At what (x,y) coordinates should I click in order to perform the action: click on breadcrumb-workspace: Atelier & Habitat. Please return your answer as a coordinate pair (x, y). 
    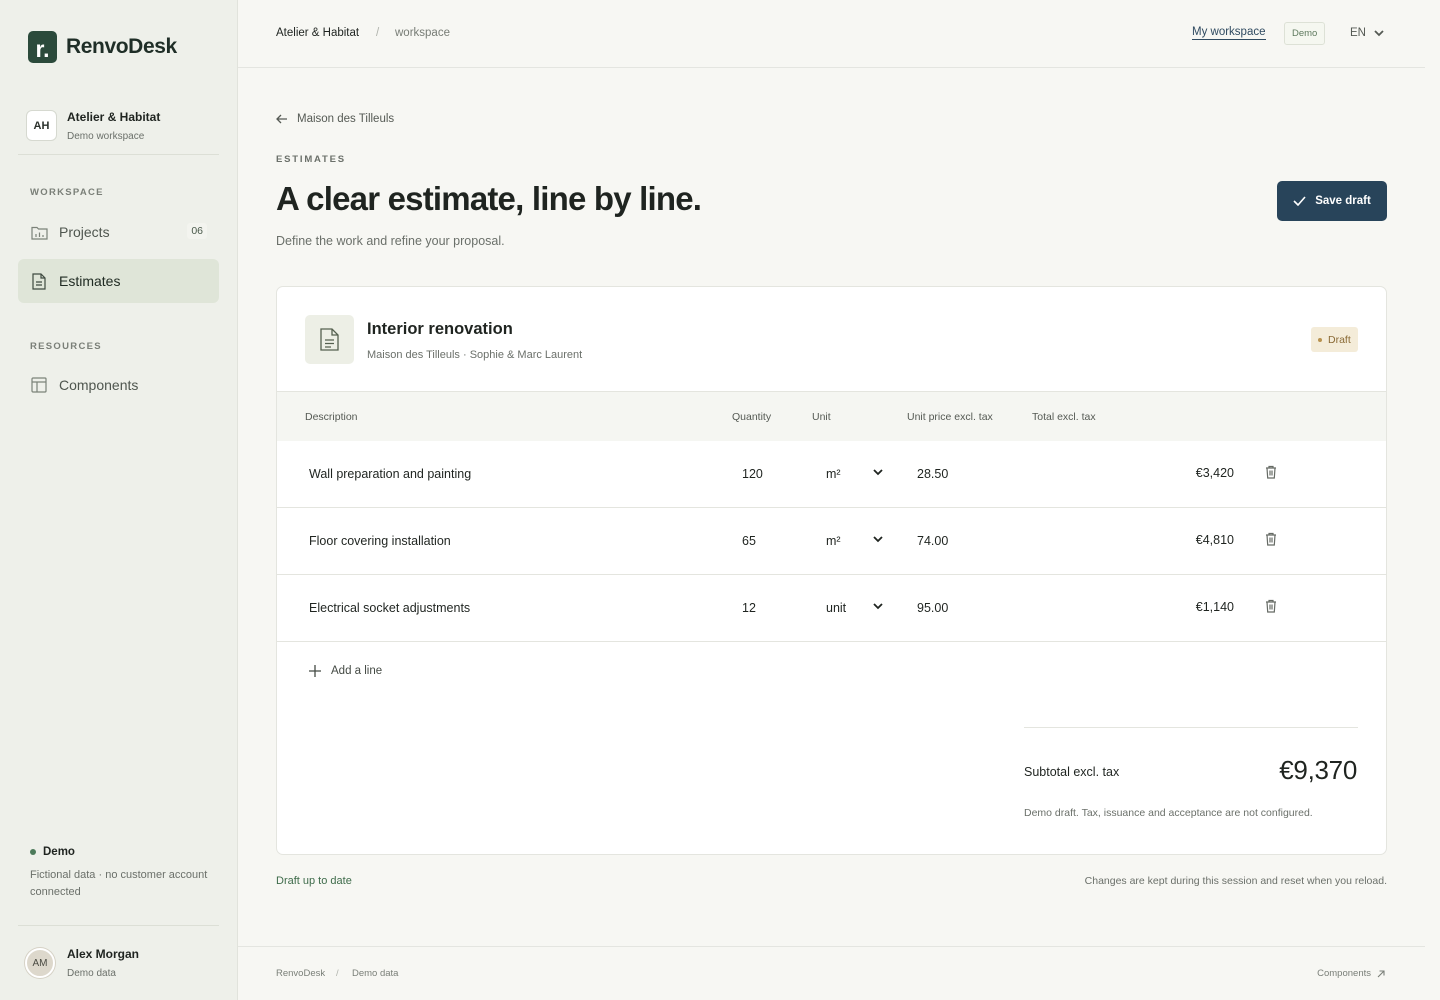
    Looking at the image, I should click on (317, 33).